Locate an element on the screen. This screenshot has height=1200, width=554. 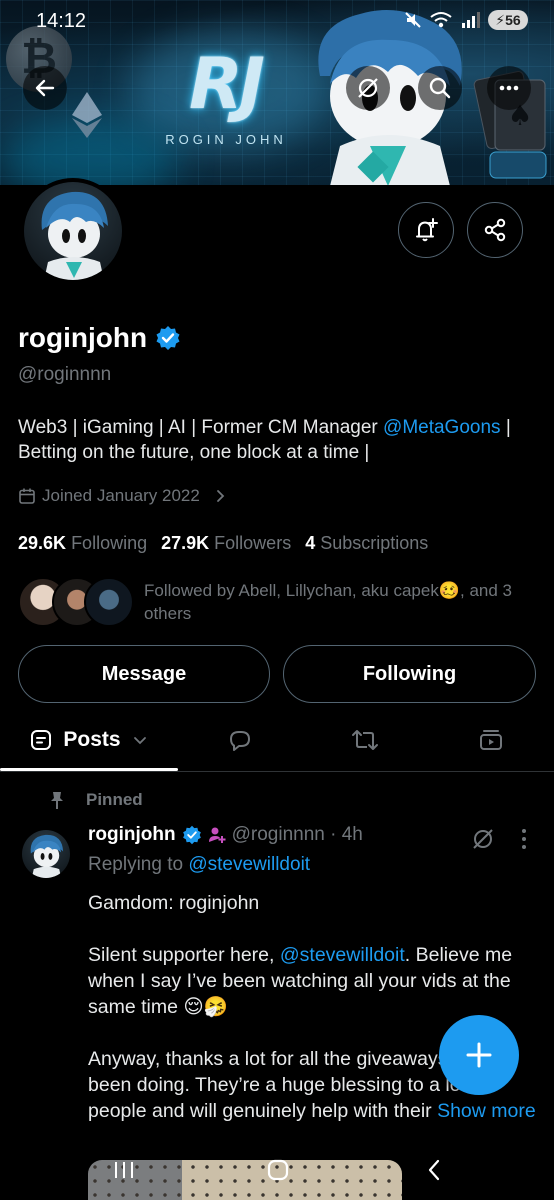
nav-back-button is located at coordinates (434, 1170).